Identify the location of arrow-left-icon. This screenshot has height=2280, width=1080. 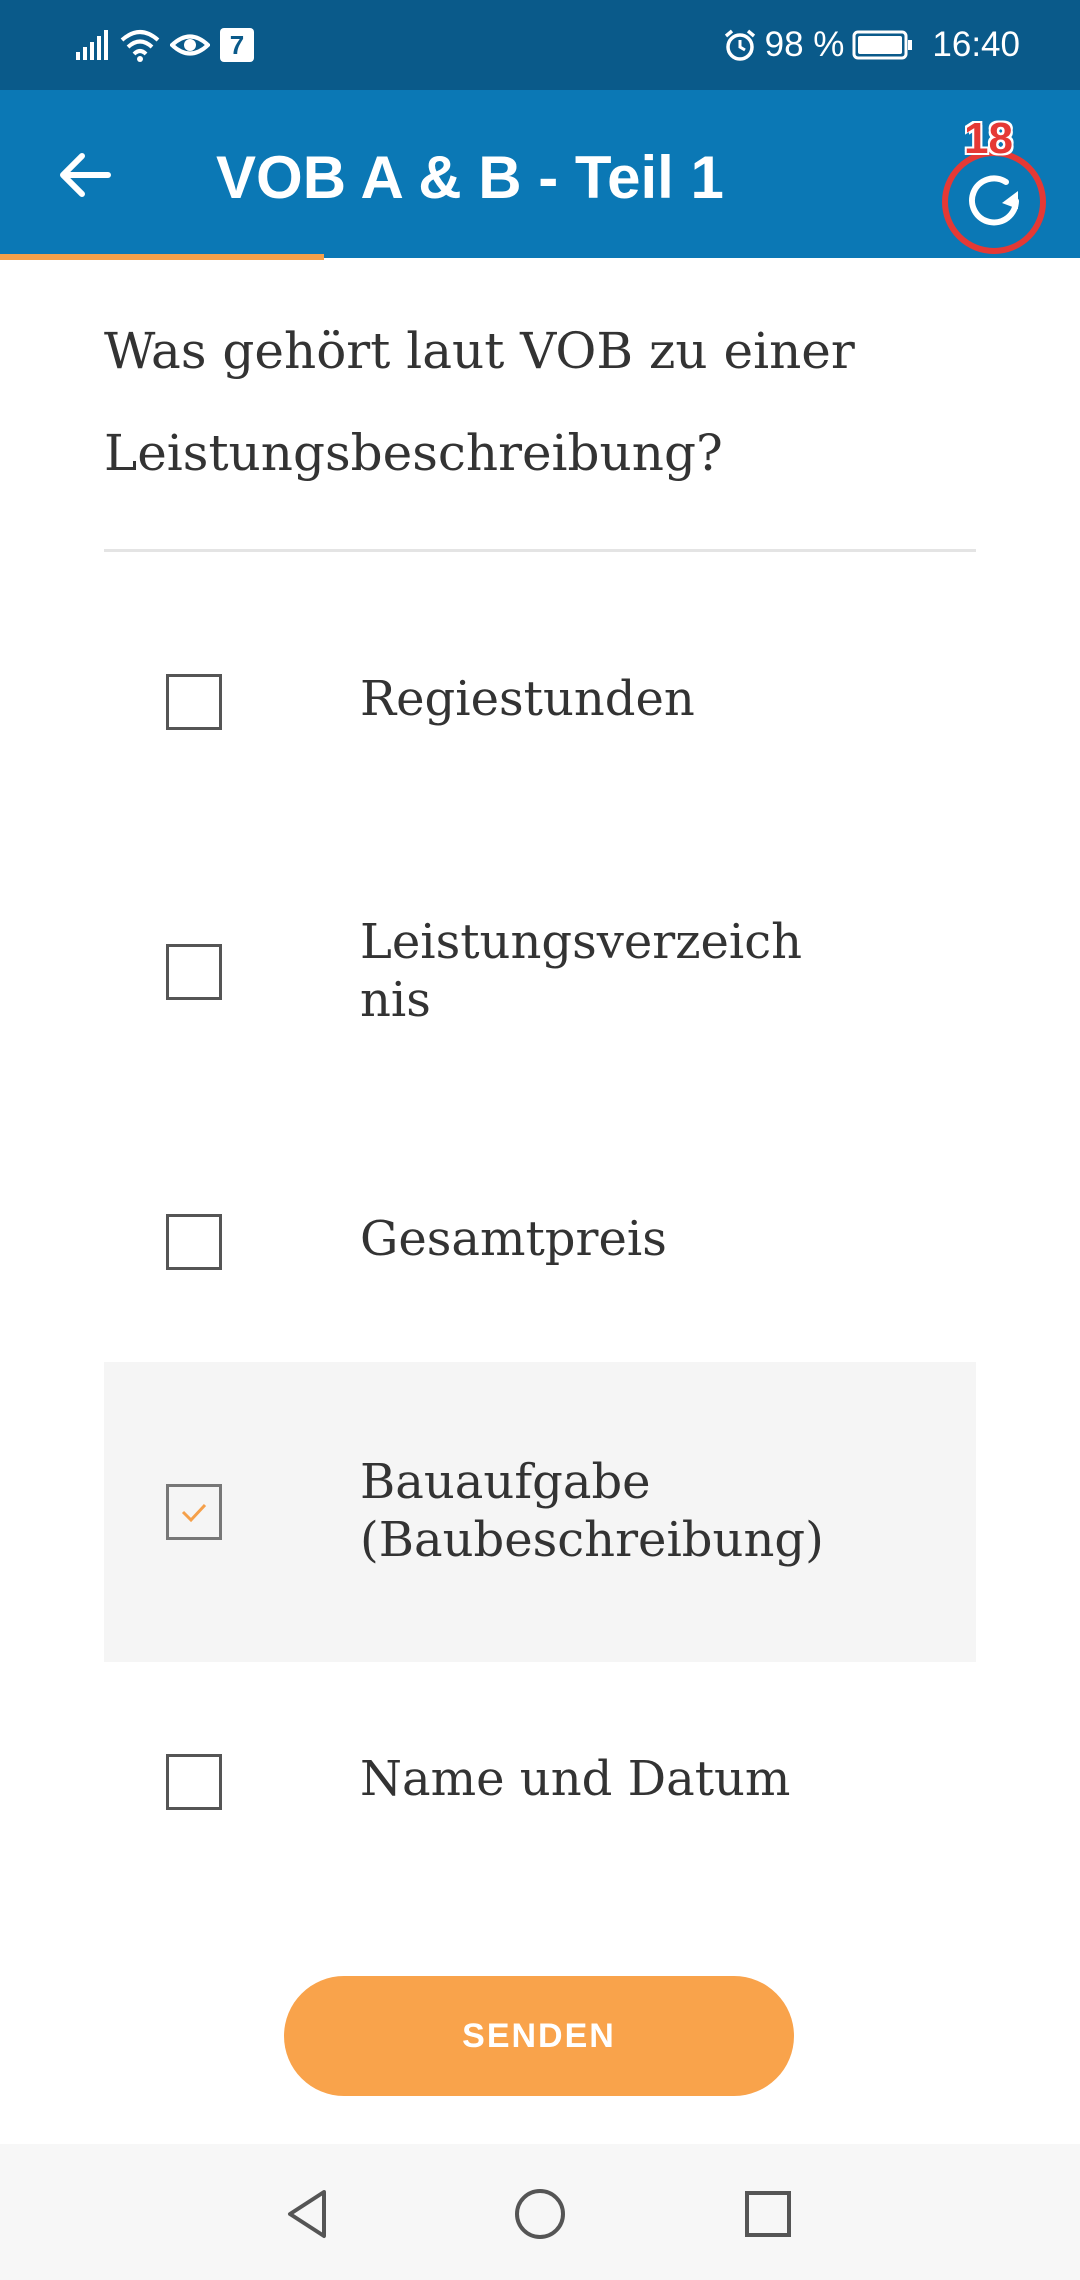
(85, 175).